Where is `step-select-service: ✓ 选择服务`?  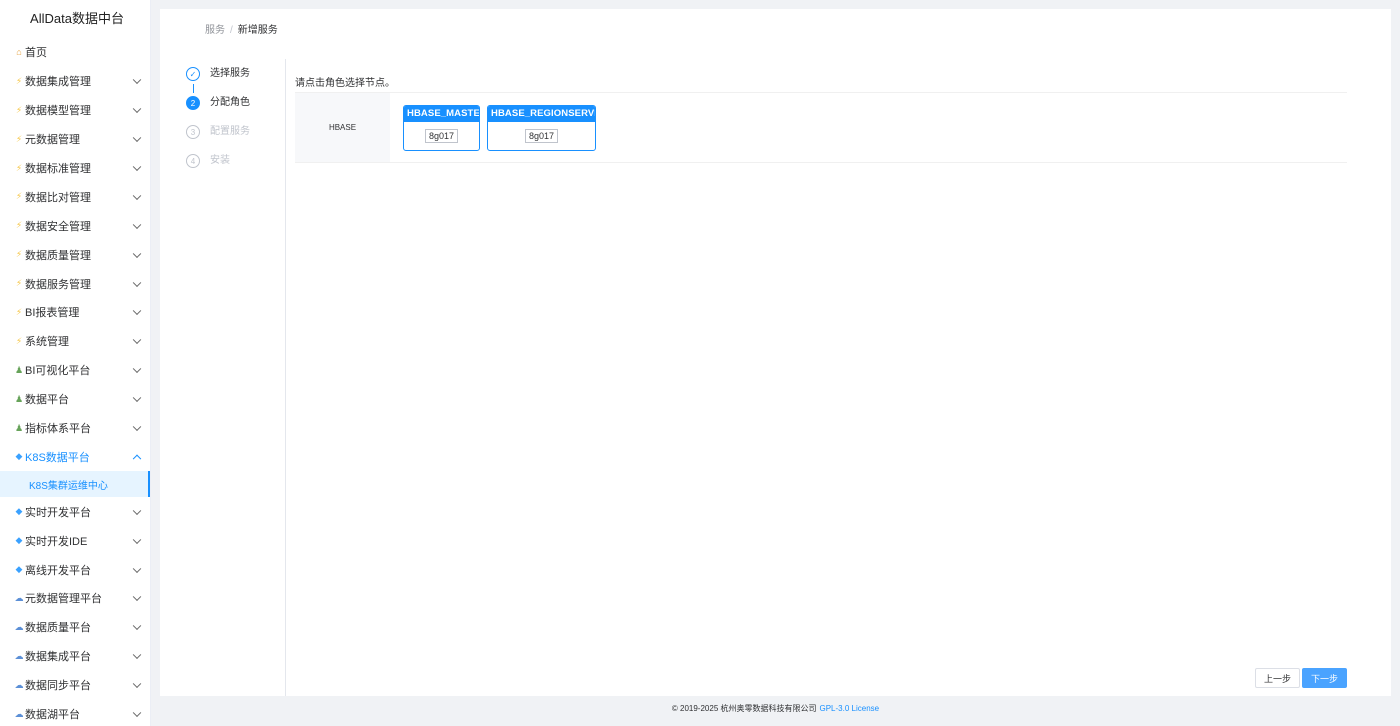
step-select-service: ✓ 选择服务 is located at coordinates (236, 81).